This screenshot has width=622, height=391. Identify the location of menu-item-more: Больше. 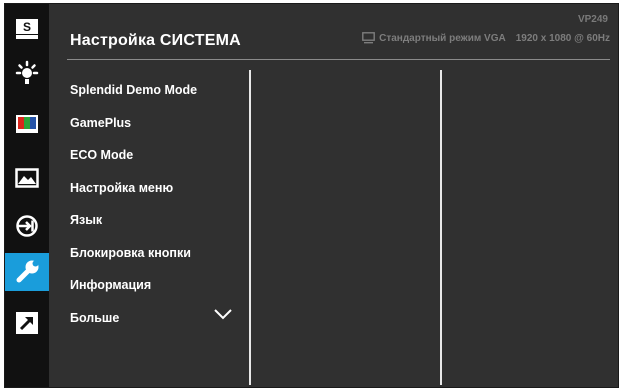
(133, 318).